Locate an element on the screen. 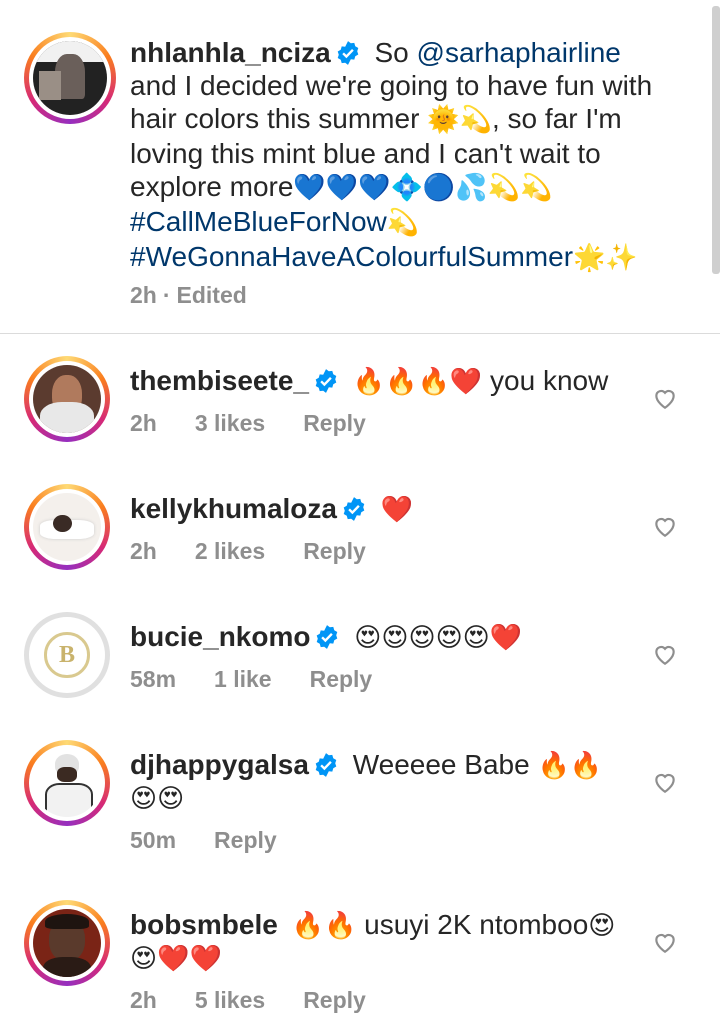 This screenshot has height=1033, width=720. comment-emoji-line2: 😍❤️❤️ is located at coordinates (176, 959).